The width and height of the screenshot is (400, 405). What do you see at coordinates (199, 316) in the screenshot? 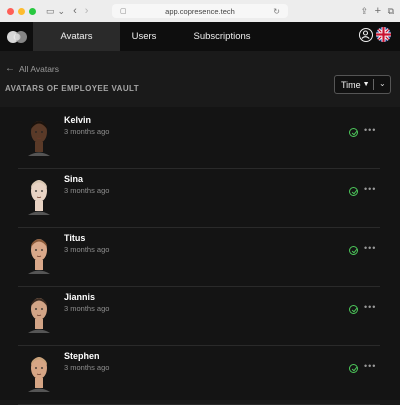
I see `list-item: Jiannis 3 months ago •••` at bounding box center [199, 316].